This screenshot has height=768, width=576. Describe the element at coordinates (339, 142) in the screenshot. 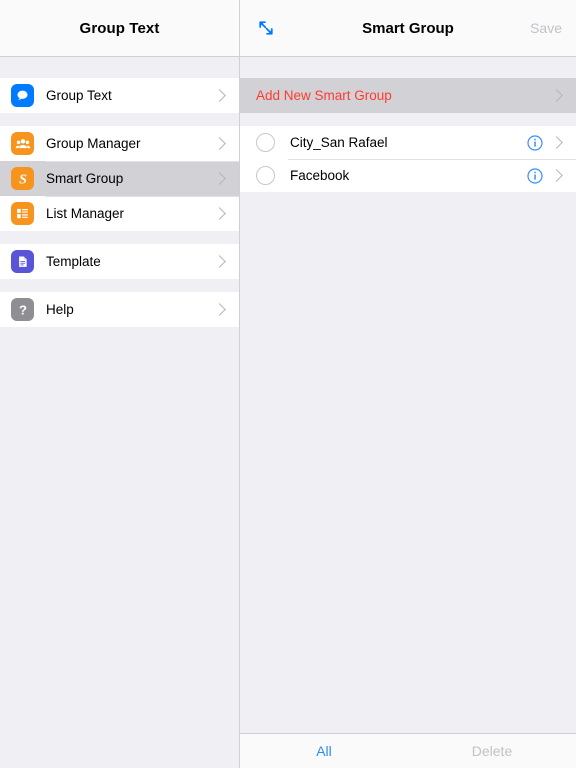

I see `list-item-label: City_San Rafael` at that location.